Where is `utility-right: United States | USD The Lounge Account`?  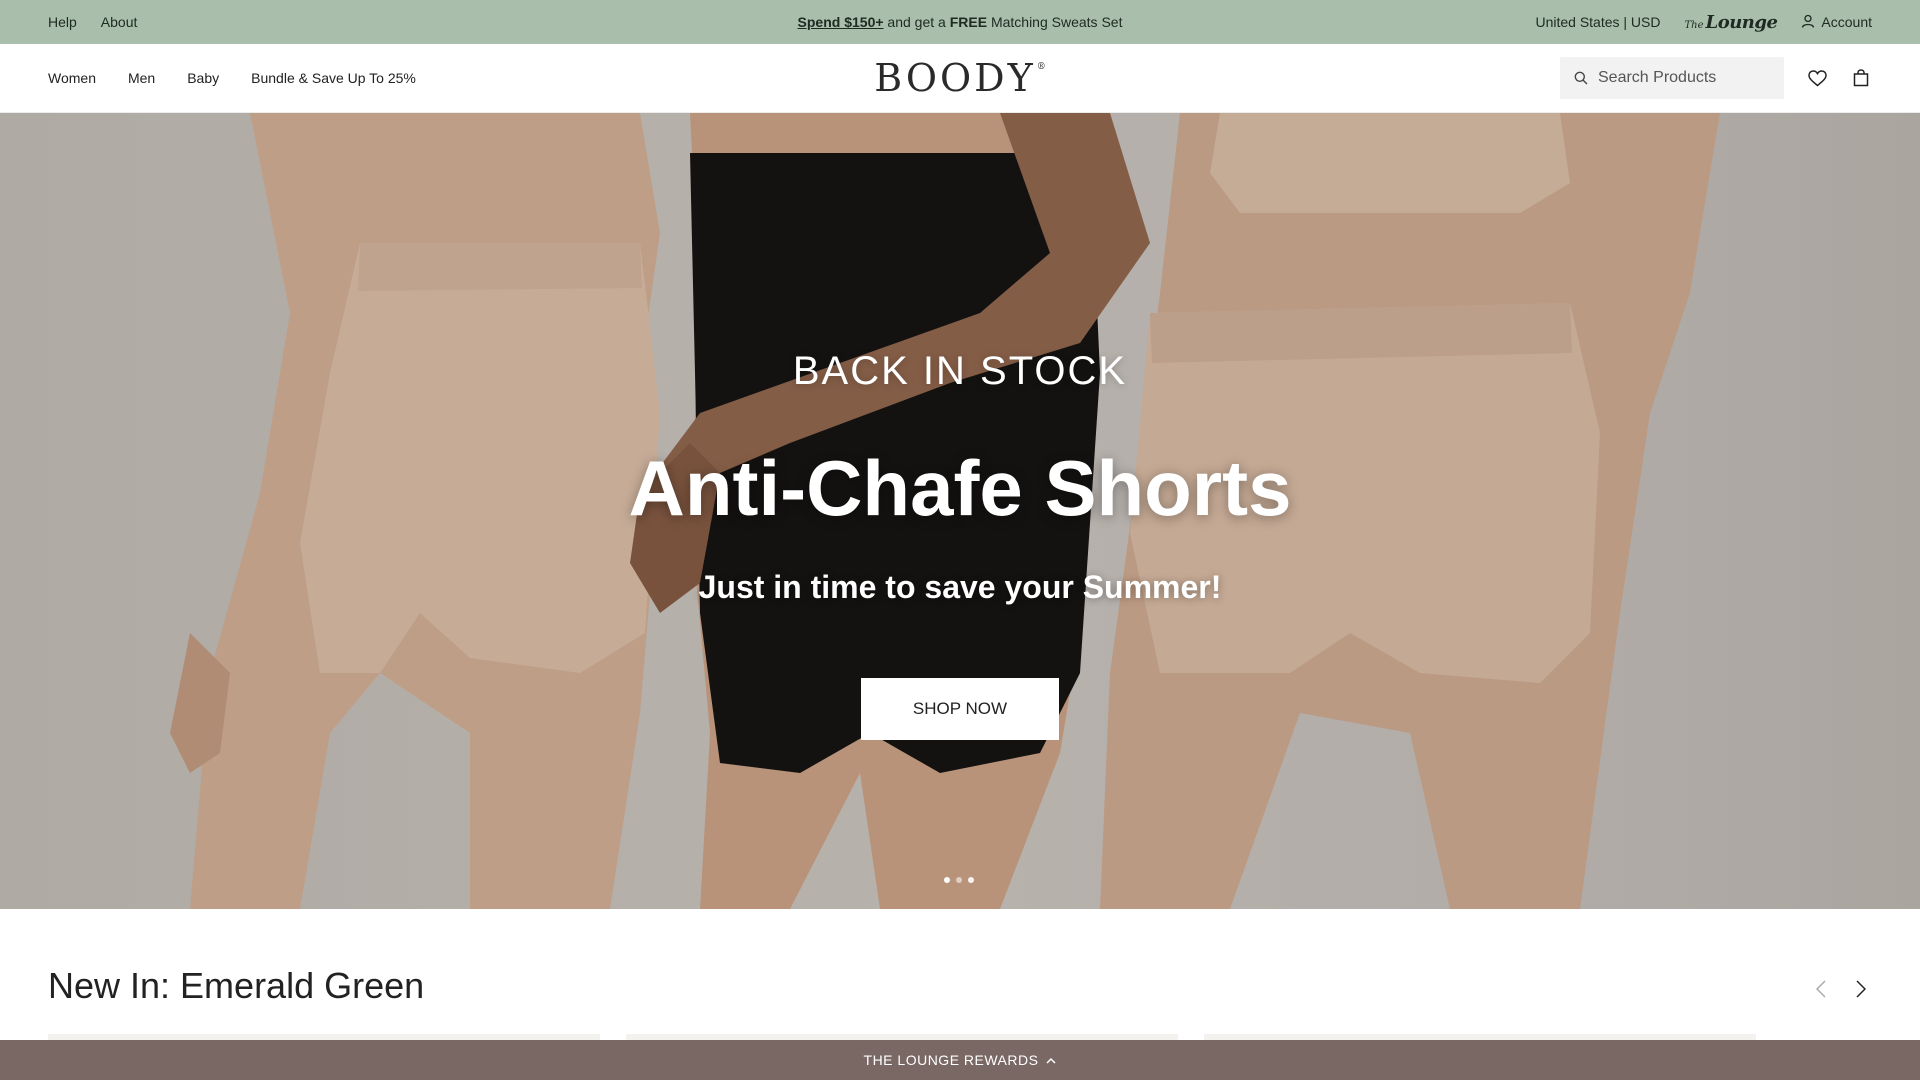
utility-right: United States | USD The Lounge Account is located at coordinates (1703, 22).